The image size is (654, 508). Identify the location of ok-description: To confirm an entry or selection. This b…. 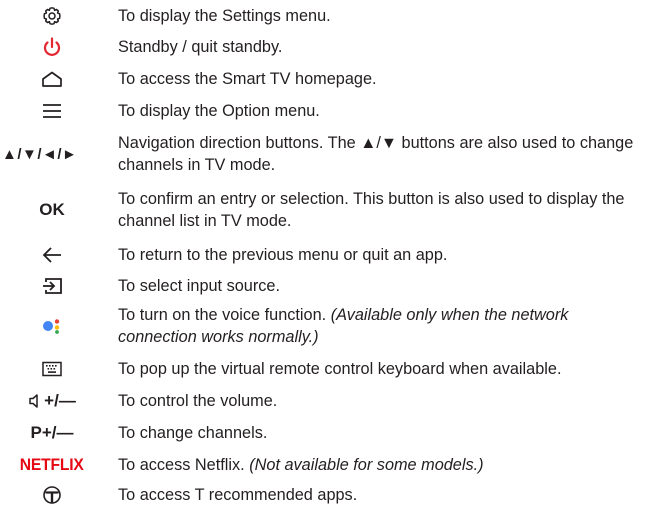
(371, 210).